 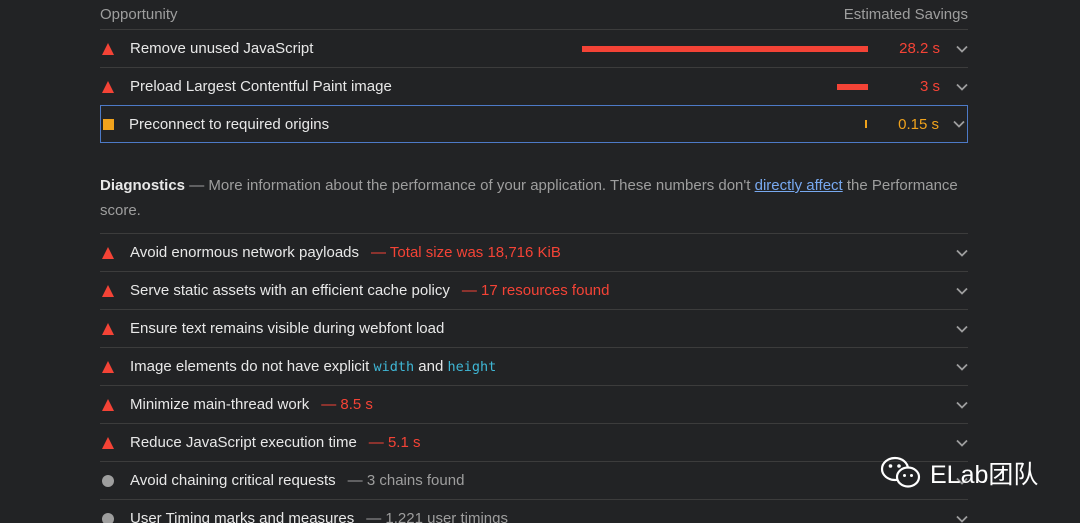 What do you see at coordinates (534, 49) in the screenshot?
I see `opportunity-remove-unused-js: Remove unused JavaScript 28.2 s` at bounding box center [534, 49].